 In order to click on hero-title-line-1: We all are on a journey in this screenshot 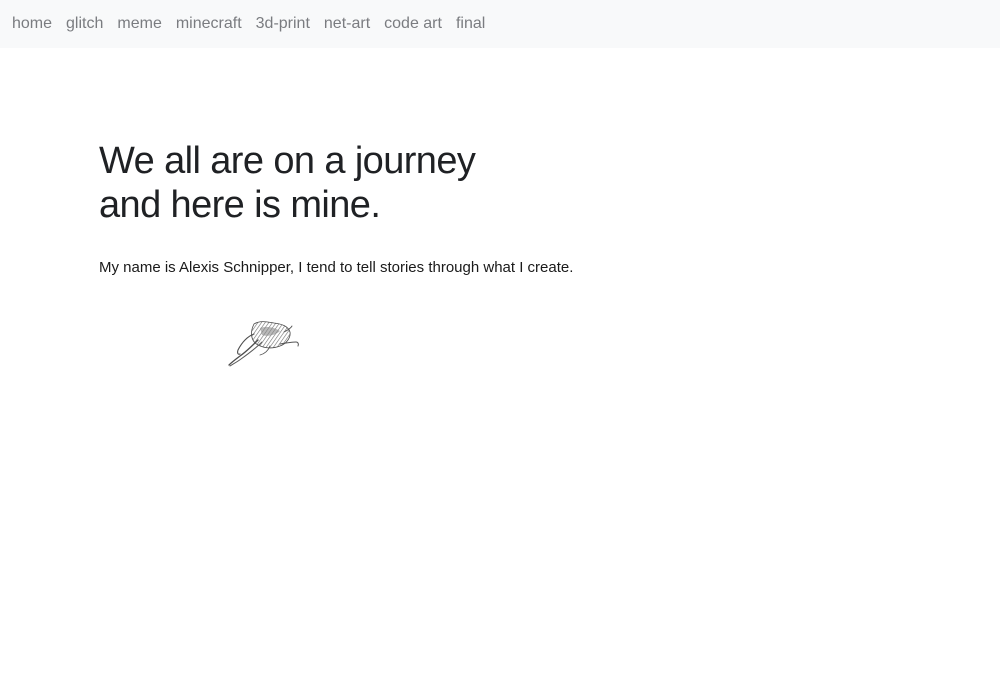, I will do `click(287, 161)`.